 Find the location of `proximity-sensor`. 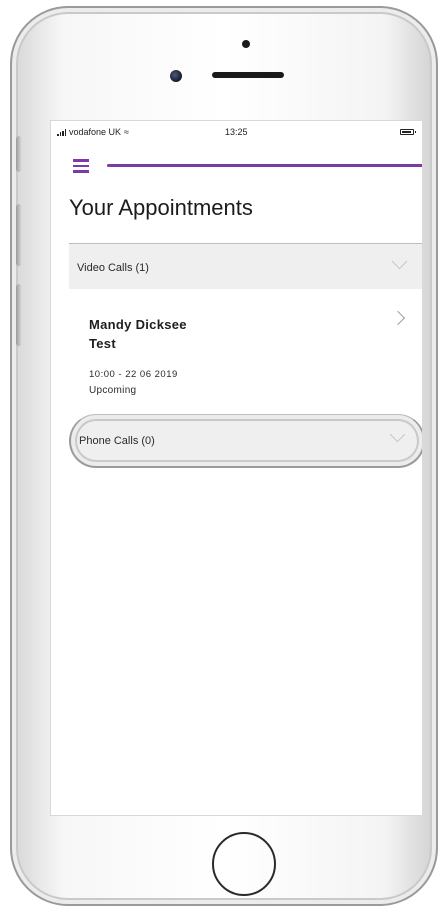

proximity-sensor is located at coordinates (246, 44).